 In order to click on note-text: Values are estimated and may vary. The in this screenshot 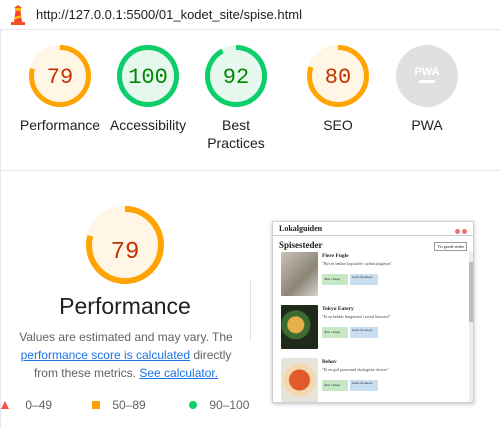, I will do `click(126, 337)`.